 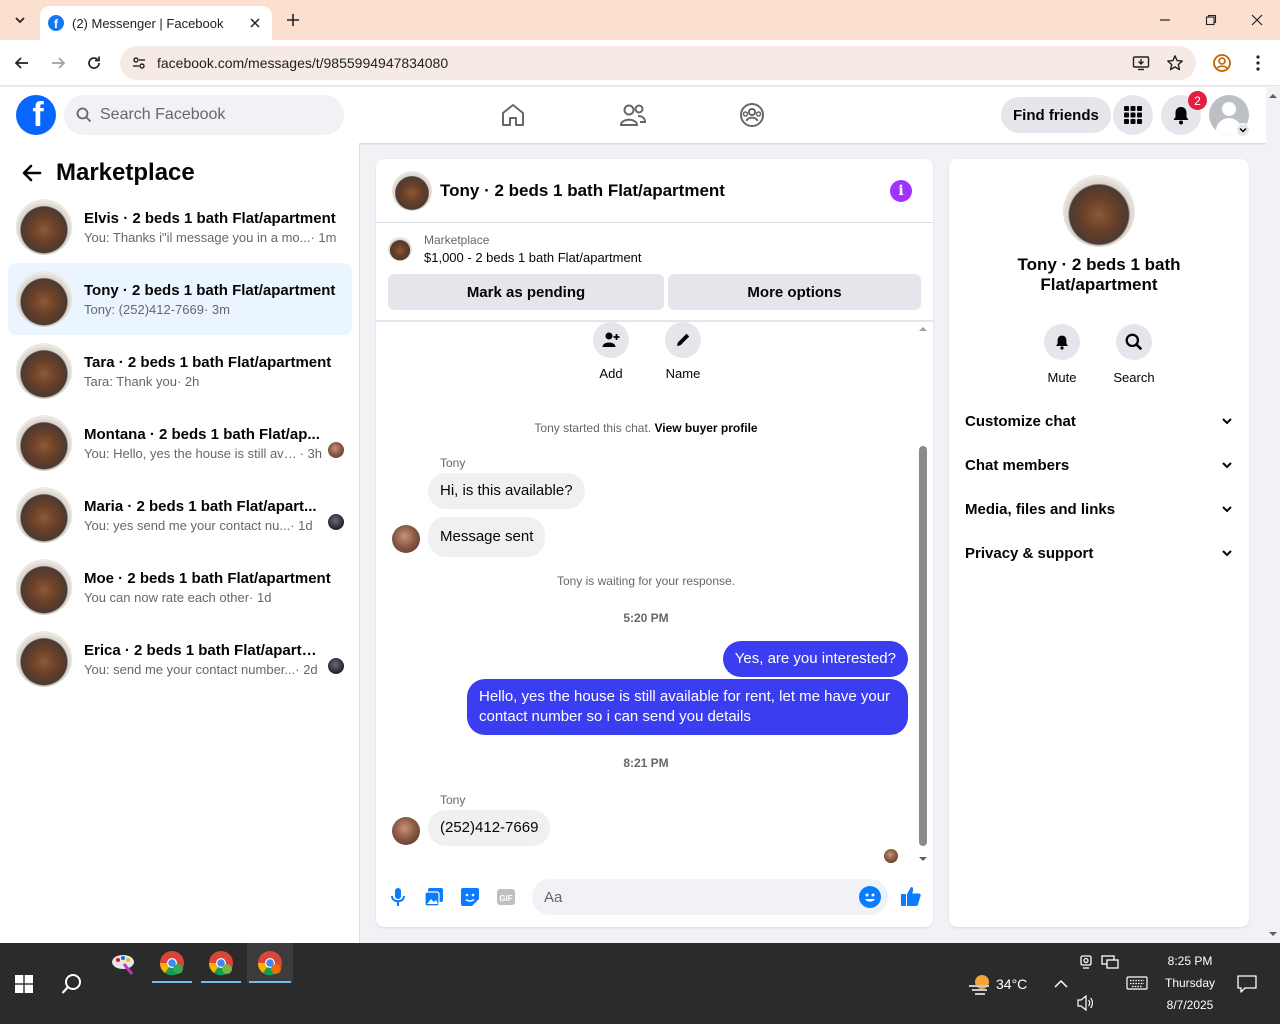 I want to click on facebook-search, so click(x=204, y=115).